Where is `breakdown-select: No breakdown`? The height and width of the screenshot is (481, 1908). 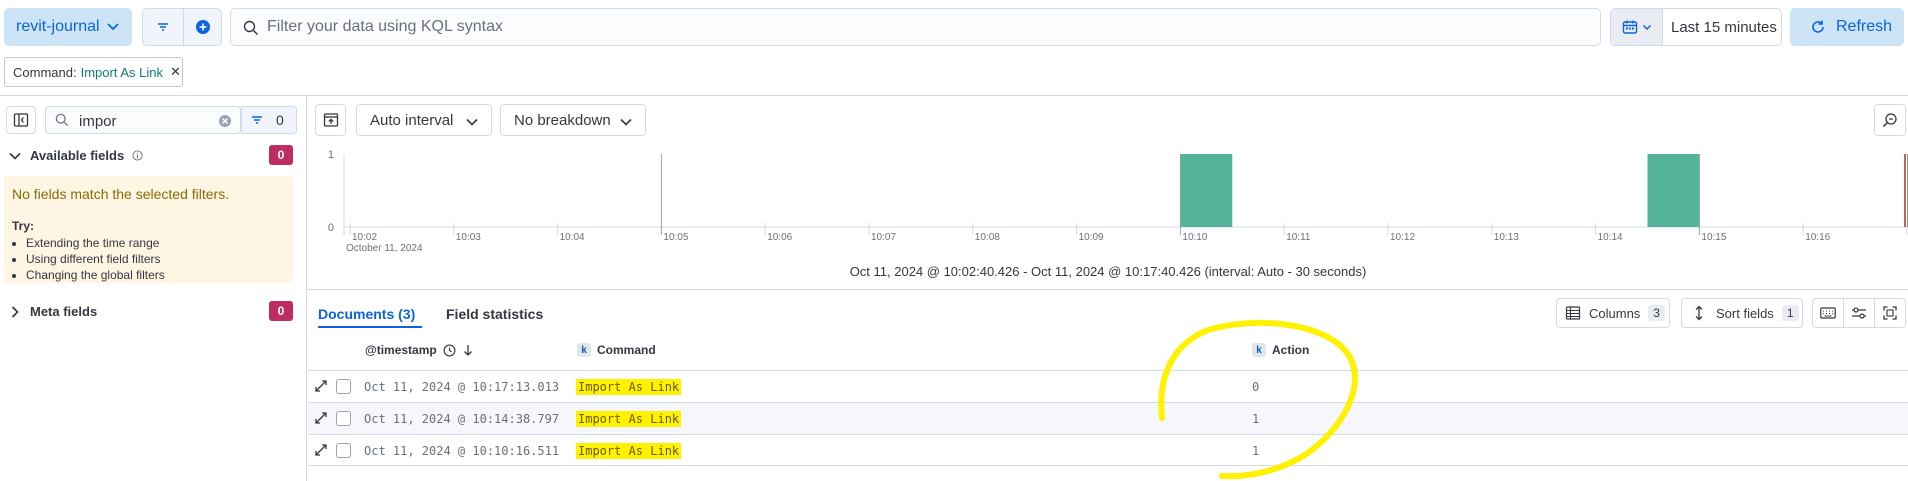
breakdown-select: No breakdown is located at coordinates (573, 120).